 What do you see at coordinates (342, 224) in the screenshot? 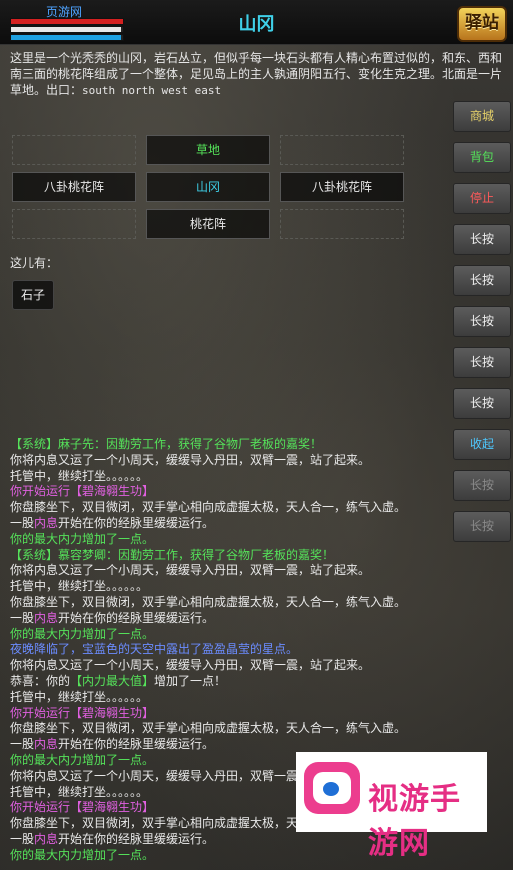
I see `map-cell-southeast` at bounding box center [342, 224].